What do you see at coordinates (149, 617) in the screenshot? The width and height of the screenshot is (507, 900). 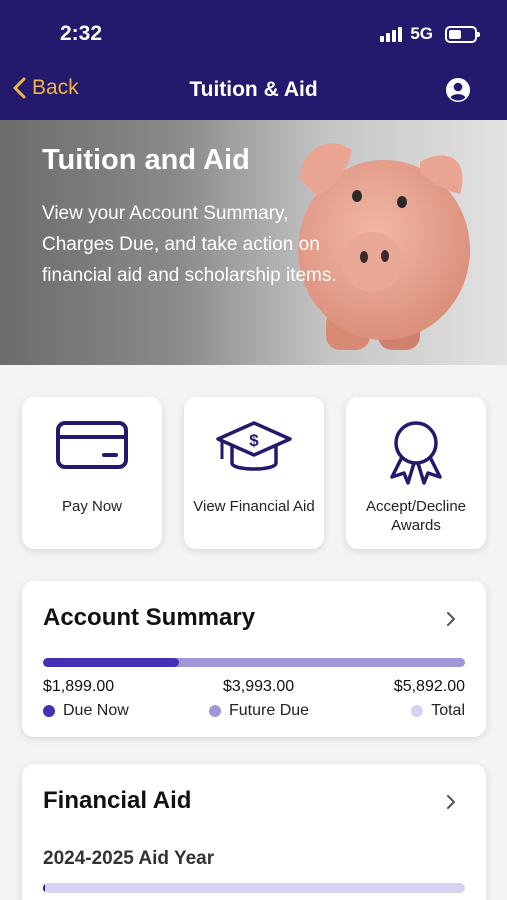 I see `account-summary-title: Account Summary` at bounding box center [149, 617].